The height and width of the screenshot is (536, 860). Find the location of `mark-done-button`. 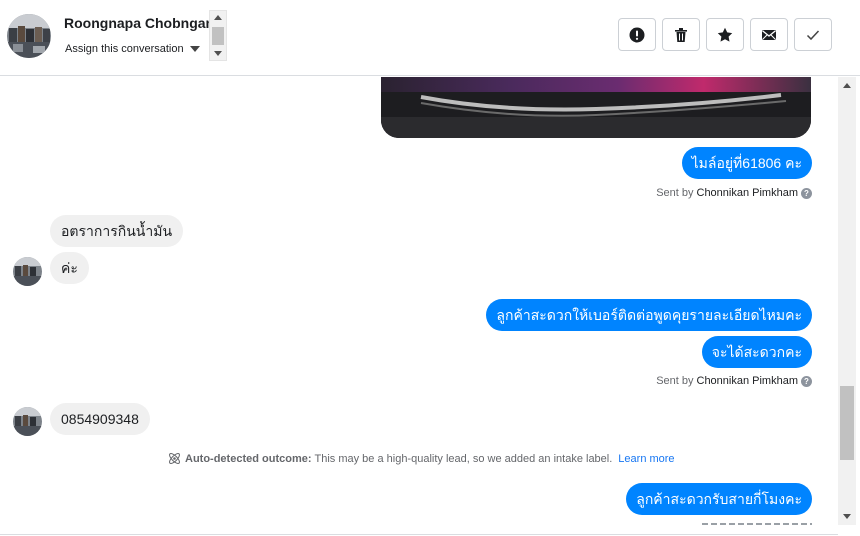

mark-done-button is located at coordinates (813, 34).